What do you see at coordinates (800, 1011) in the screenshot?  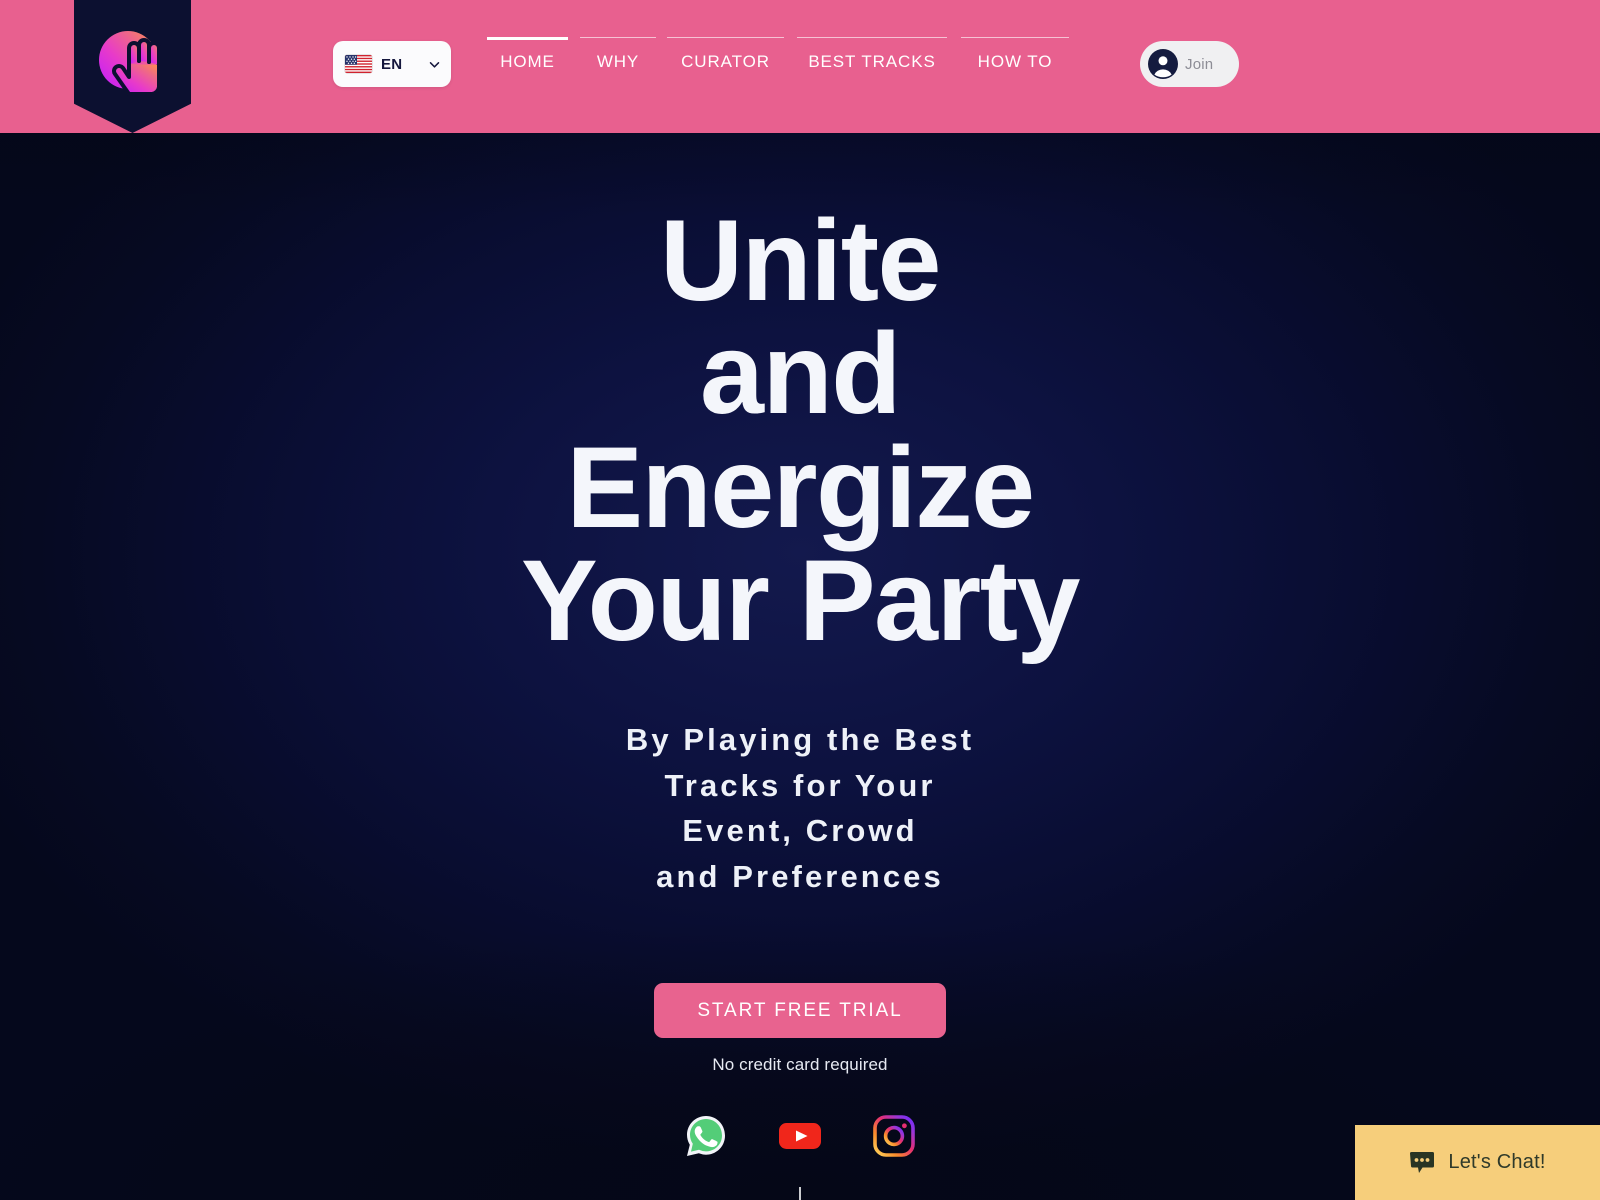 I see `start-free-trial-button: START FREE TRIAL` at bounding box center [800, 1011].